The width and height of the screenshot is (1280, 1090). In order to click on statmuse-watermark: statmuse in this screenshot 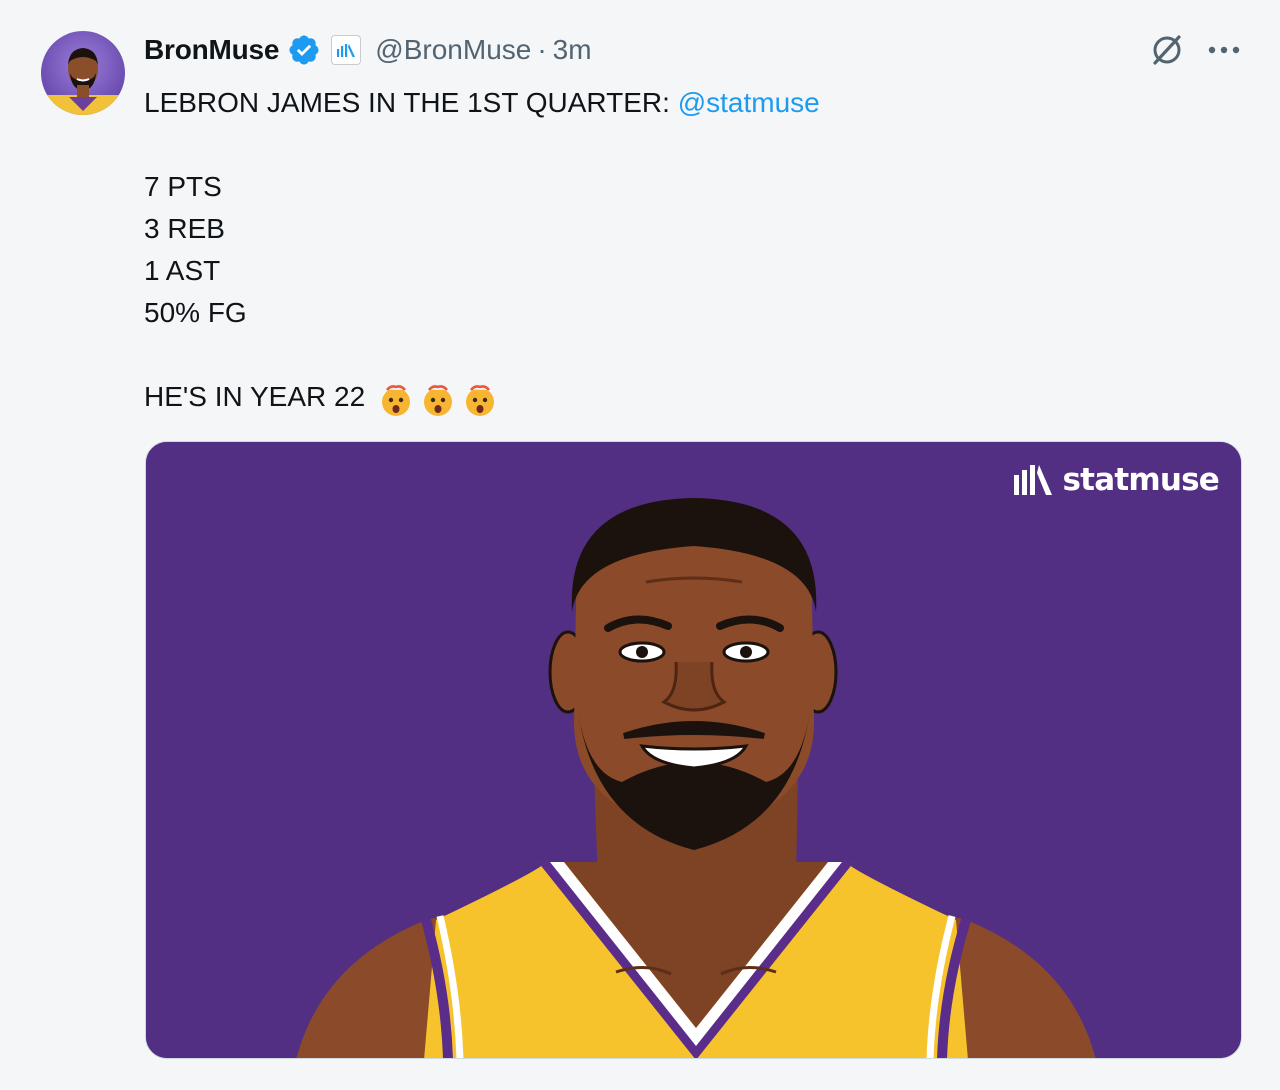, I will do `click(1115, 480)`.